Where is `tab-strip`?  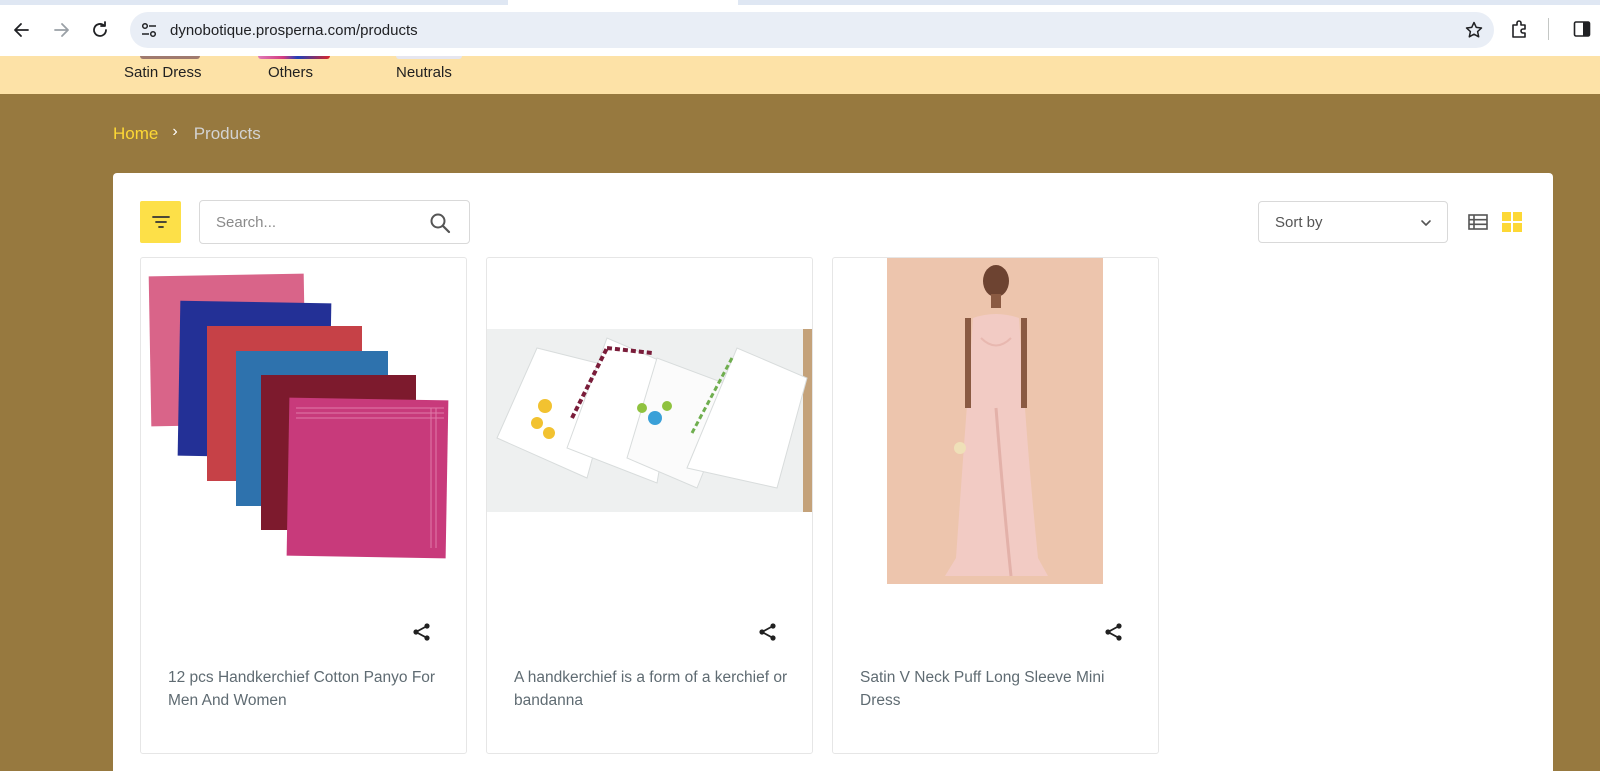
tab-strip is located at coordinates (800, 2).